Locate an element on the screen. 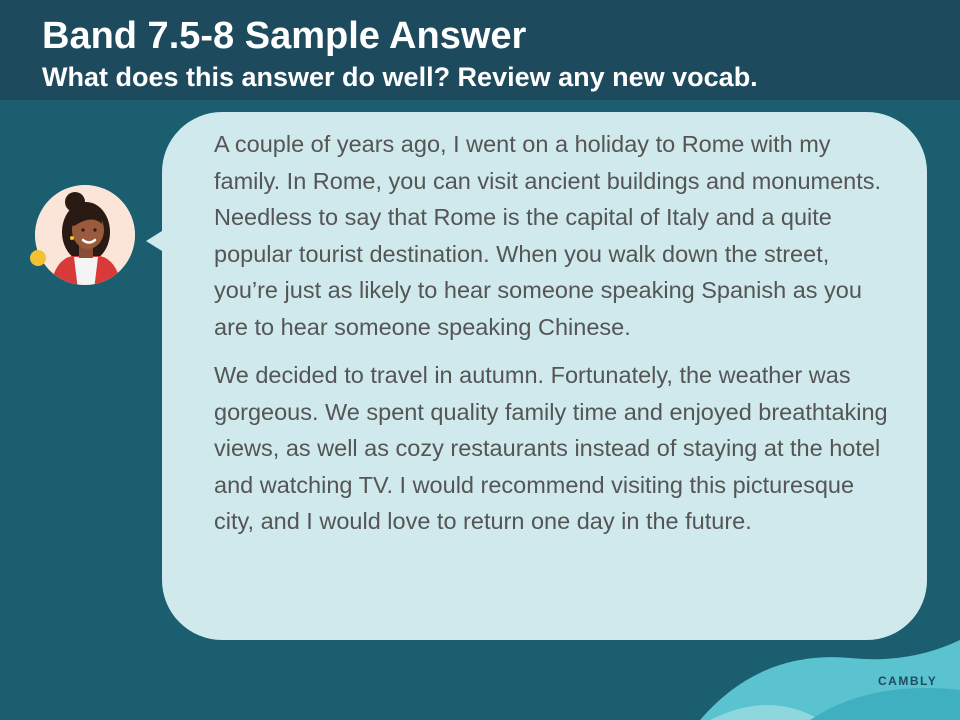 This screenshot has width=960, height=720. page-title: Band 7.5-8 Sample Answer is located at coordinates (284, 36).